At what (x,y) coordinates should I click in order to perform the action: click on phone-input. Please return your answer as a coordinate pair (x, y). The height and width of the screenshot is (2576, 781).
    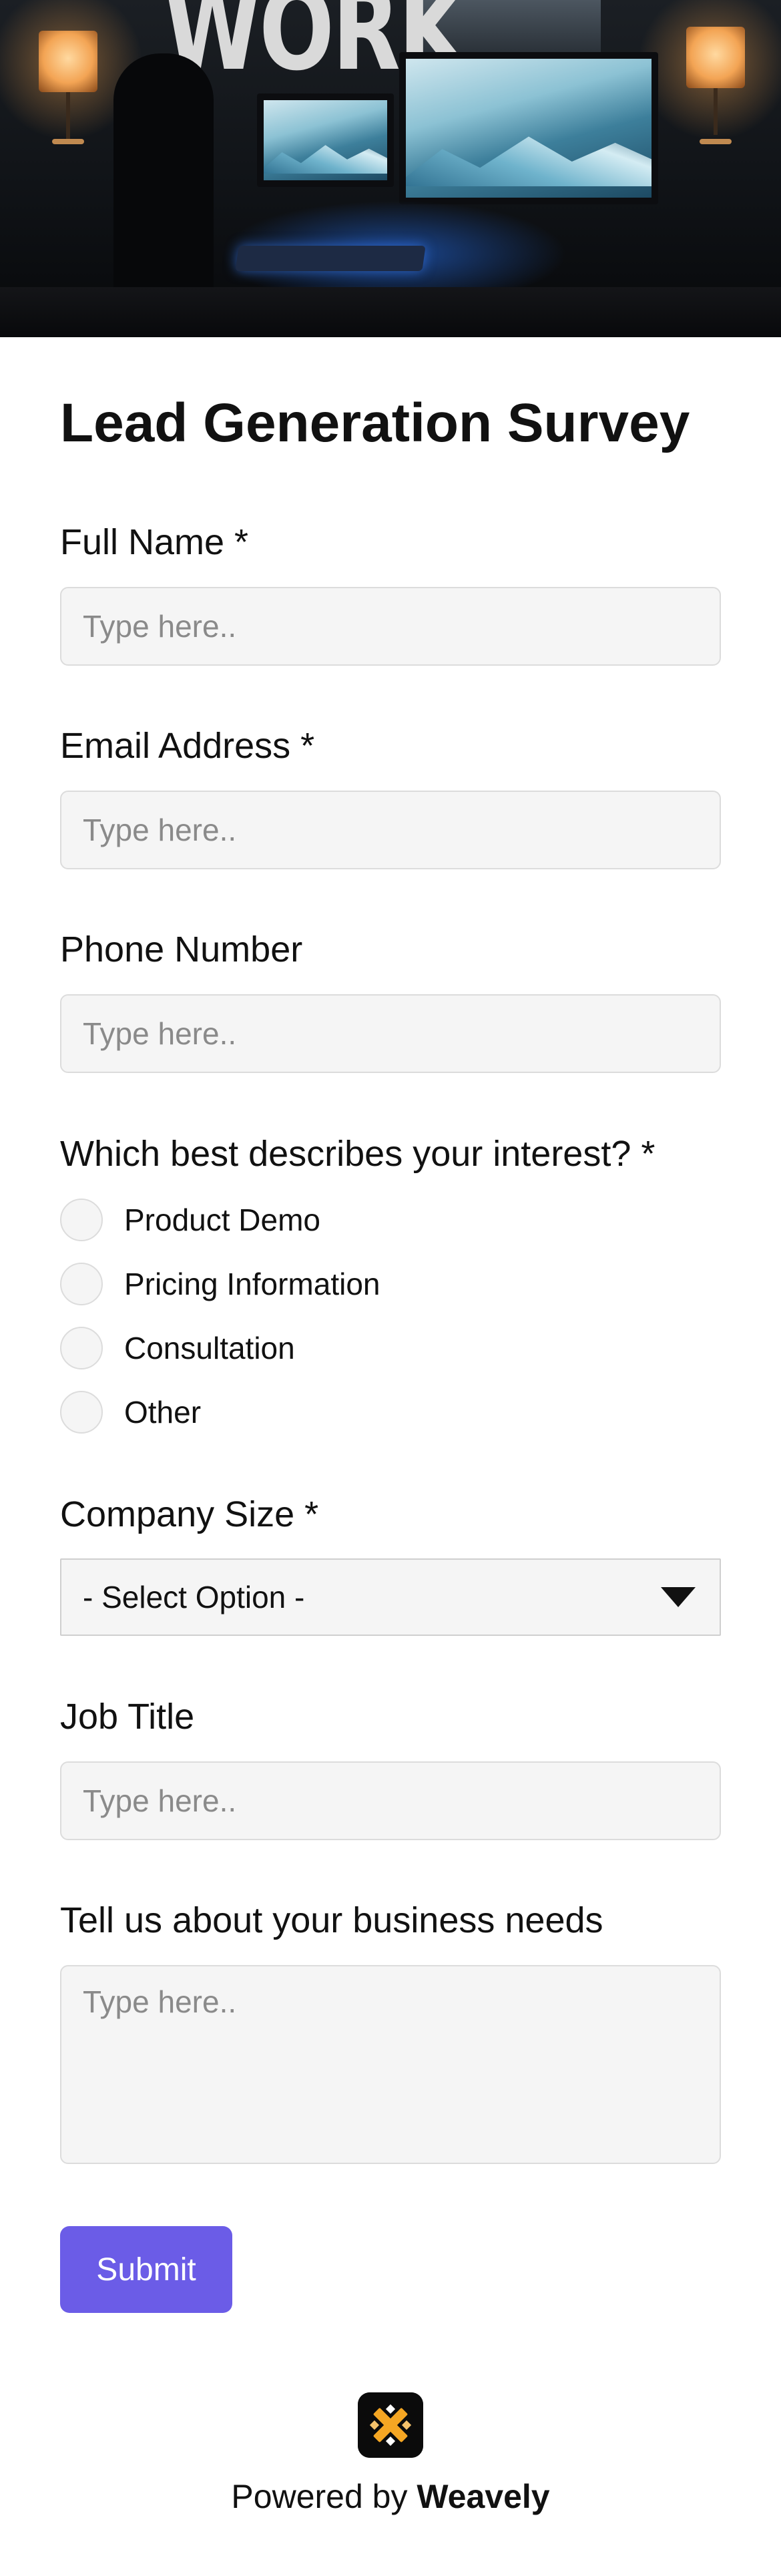
    Looking at the image, I should click on (390, 1033).